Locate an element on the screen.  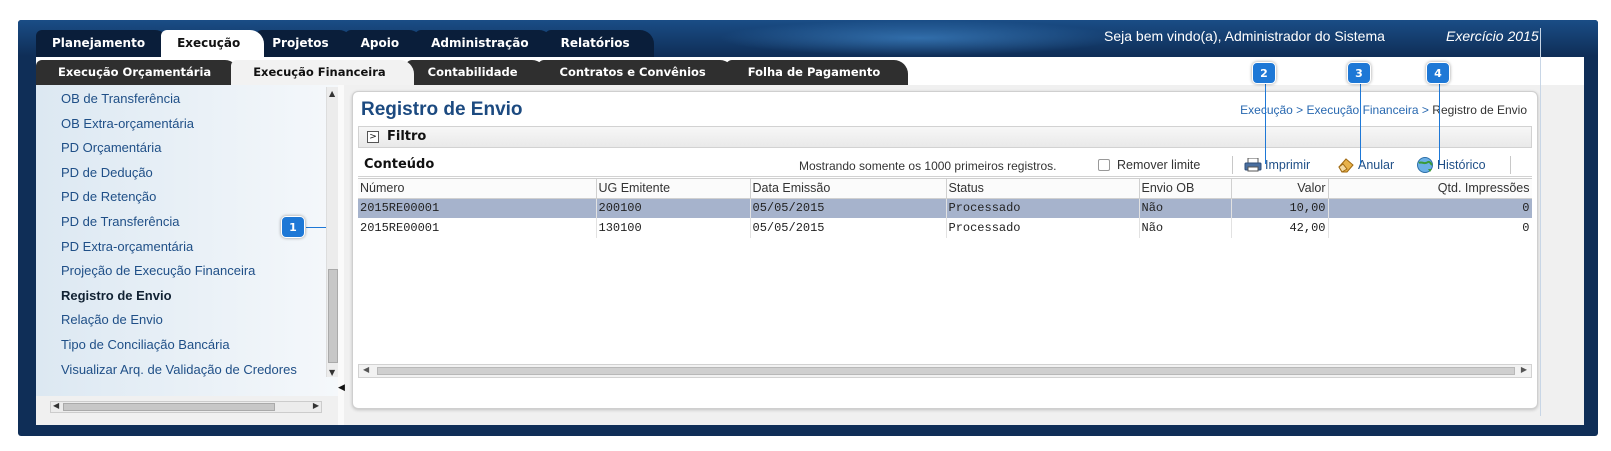
breadcrumb-current: Registro de Envio is located at coordinates (1479, 110).